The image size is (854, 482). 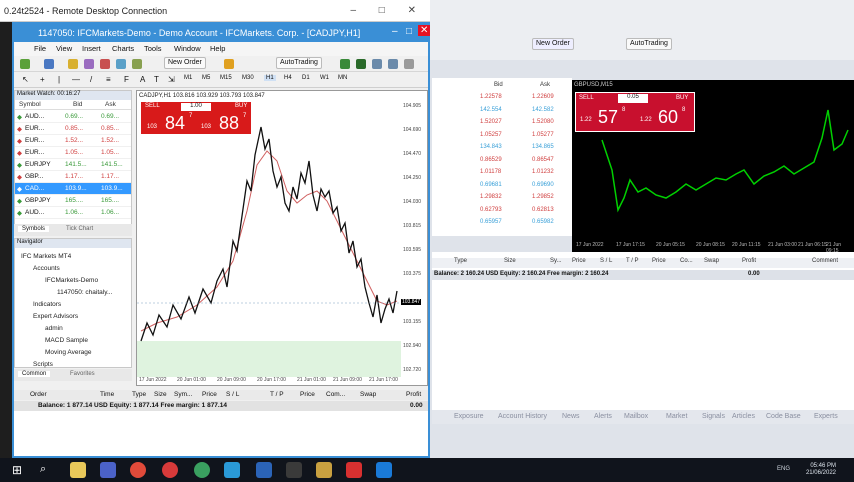 What do you see at coordinates (17, 470) in the screenshot?
I see `windows-start-icon: ⊞` at bounding box center [17, 470].